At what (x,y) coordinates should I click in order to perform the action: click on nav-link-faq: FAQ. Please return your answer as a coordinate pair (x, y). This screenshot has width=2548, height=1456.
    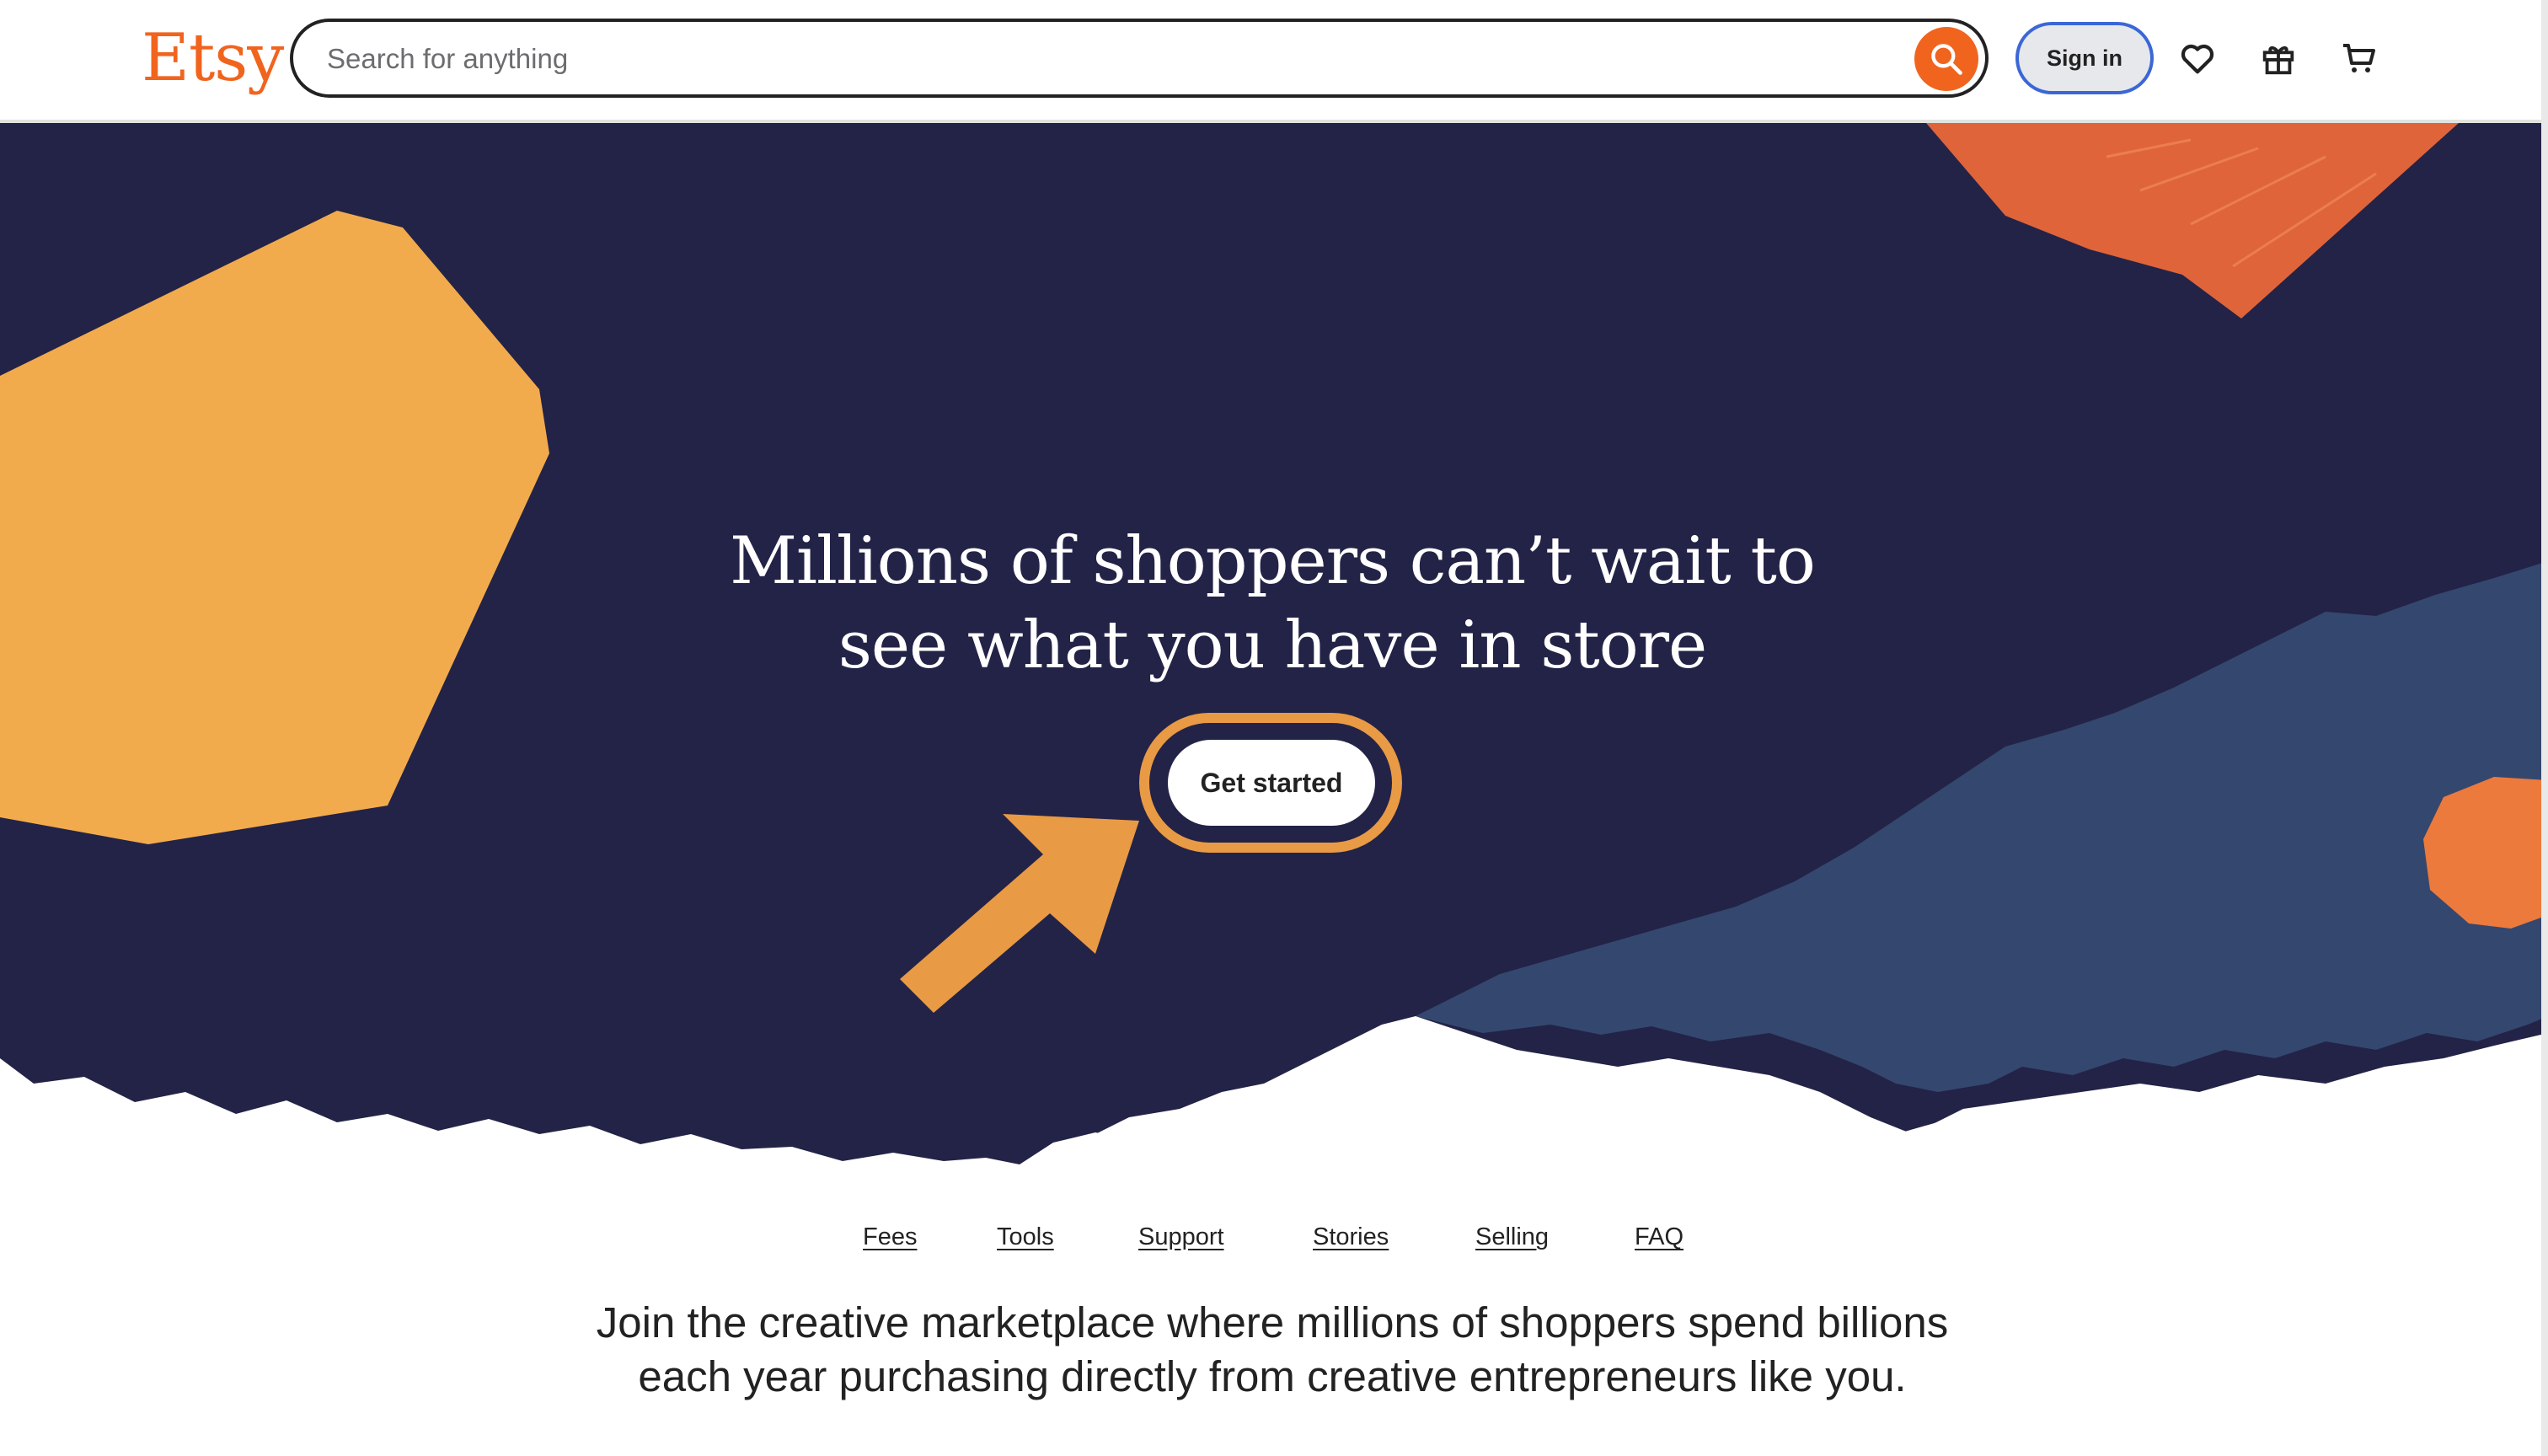
    Looking at the image, I should click on (1659, 1237).